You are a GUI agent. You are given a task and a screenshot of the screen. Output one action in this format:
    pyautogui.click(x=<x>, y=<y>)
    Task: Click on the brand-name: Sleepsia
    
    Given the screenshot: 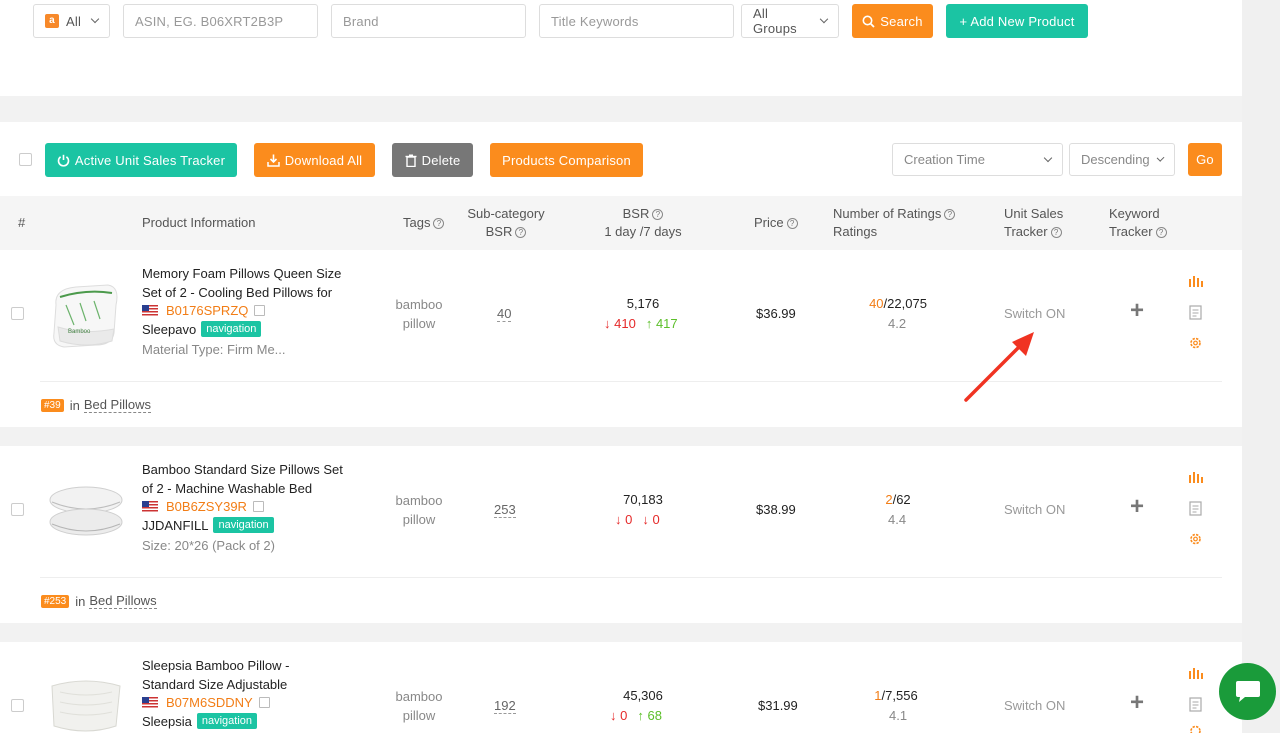 What is the action you would take?
    pyautogui.click(x=167, y=721)
    